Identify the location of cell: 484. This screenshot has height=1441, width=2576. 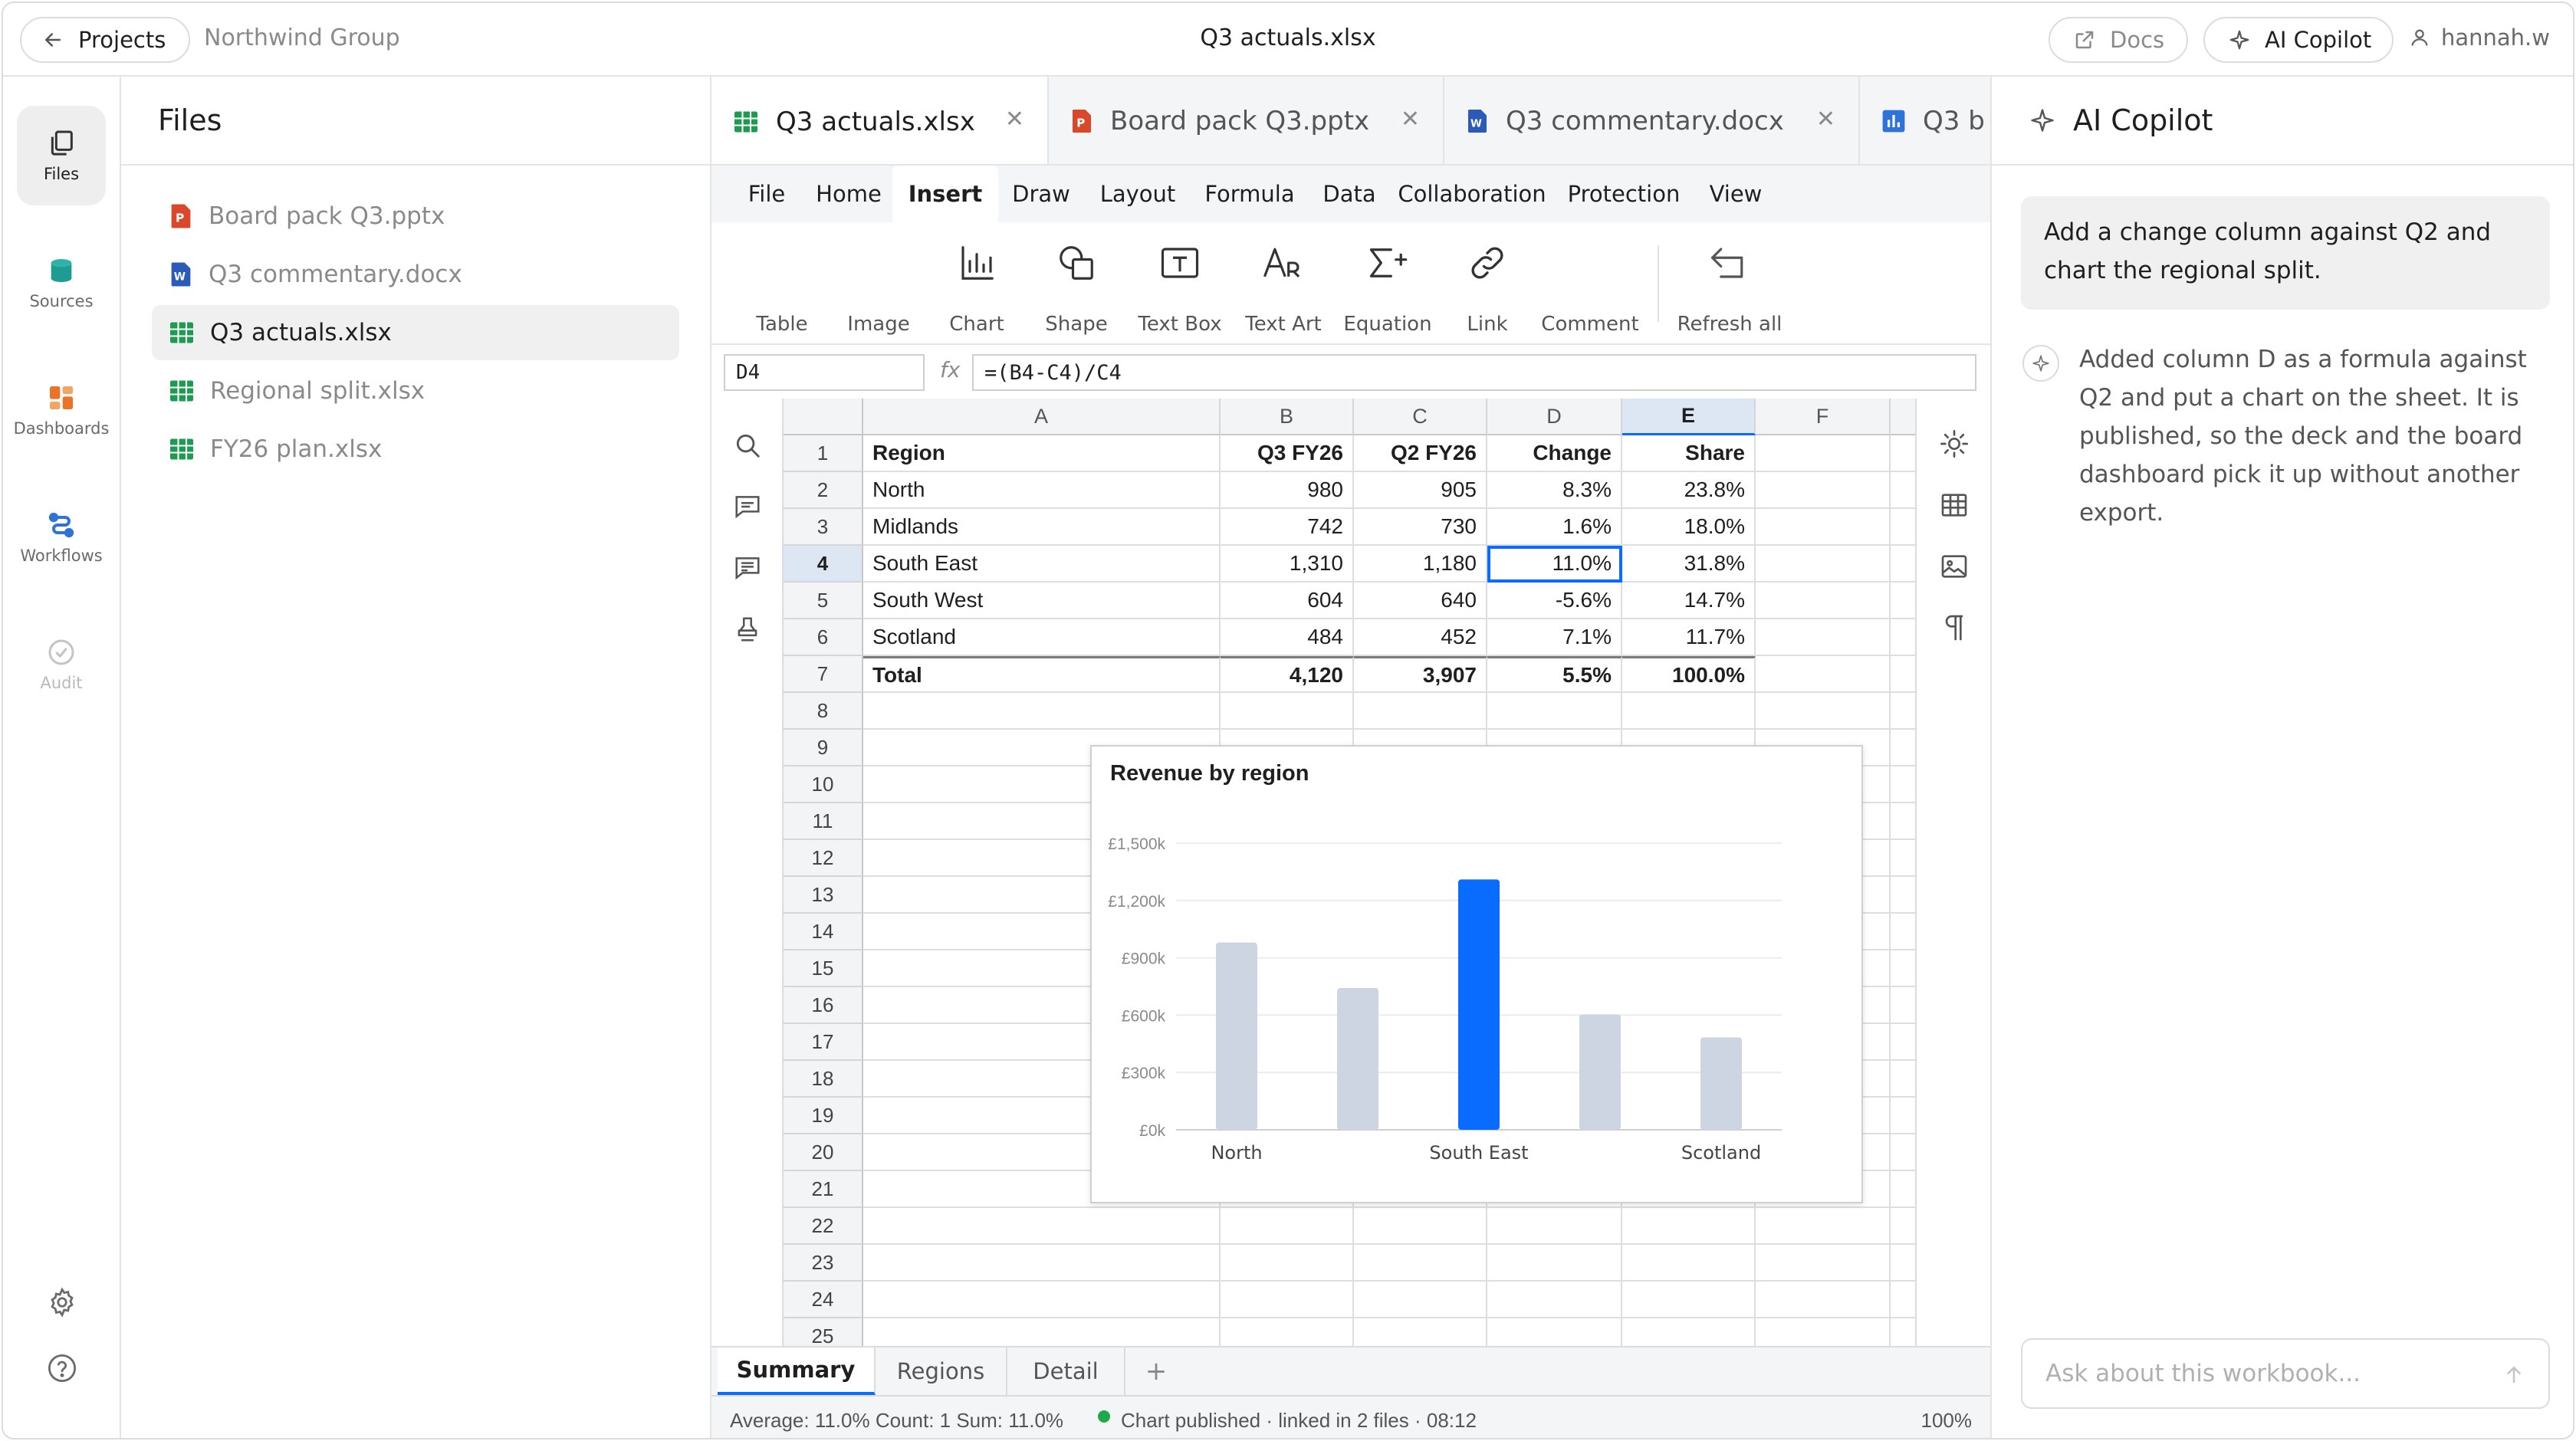
(1287, 637).